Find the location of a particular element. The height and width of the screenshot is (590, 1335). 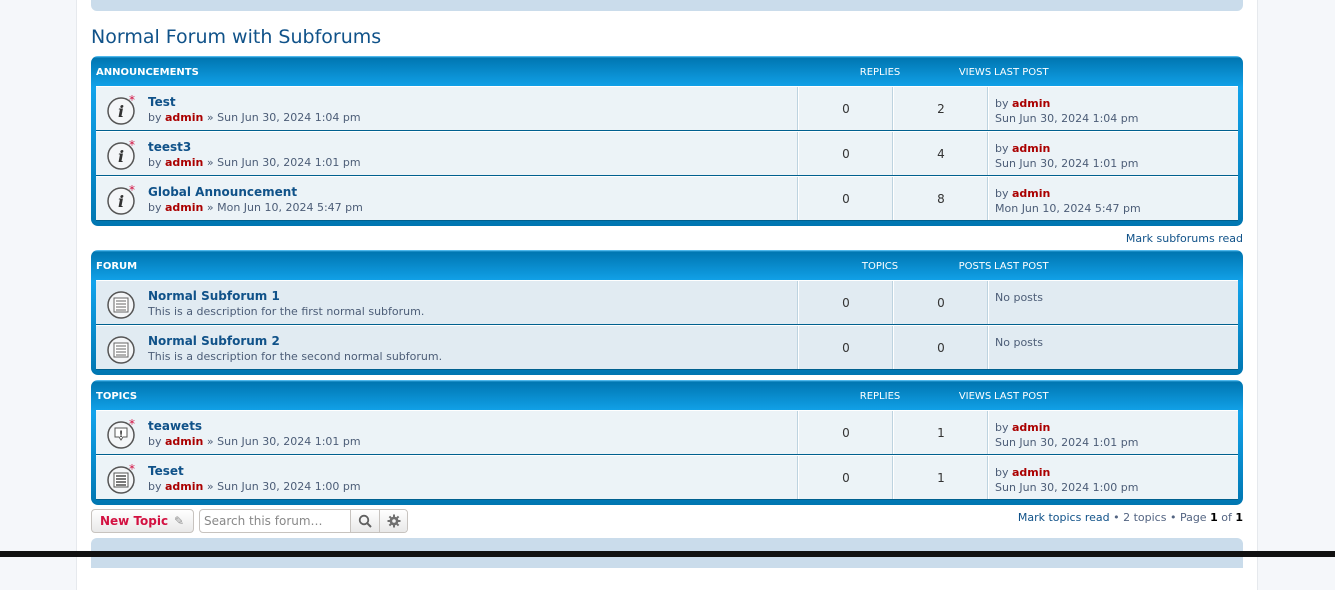

topic-title: teest3 is located at coordinates (169, 147).